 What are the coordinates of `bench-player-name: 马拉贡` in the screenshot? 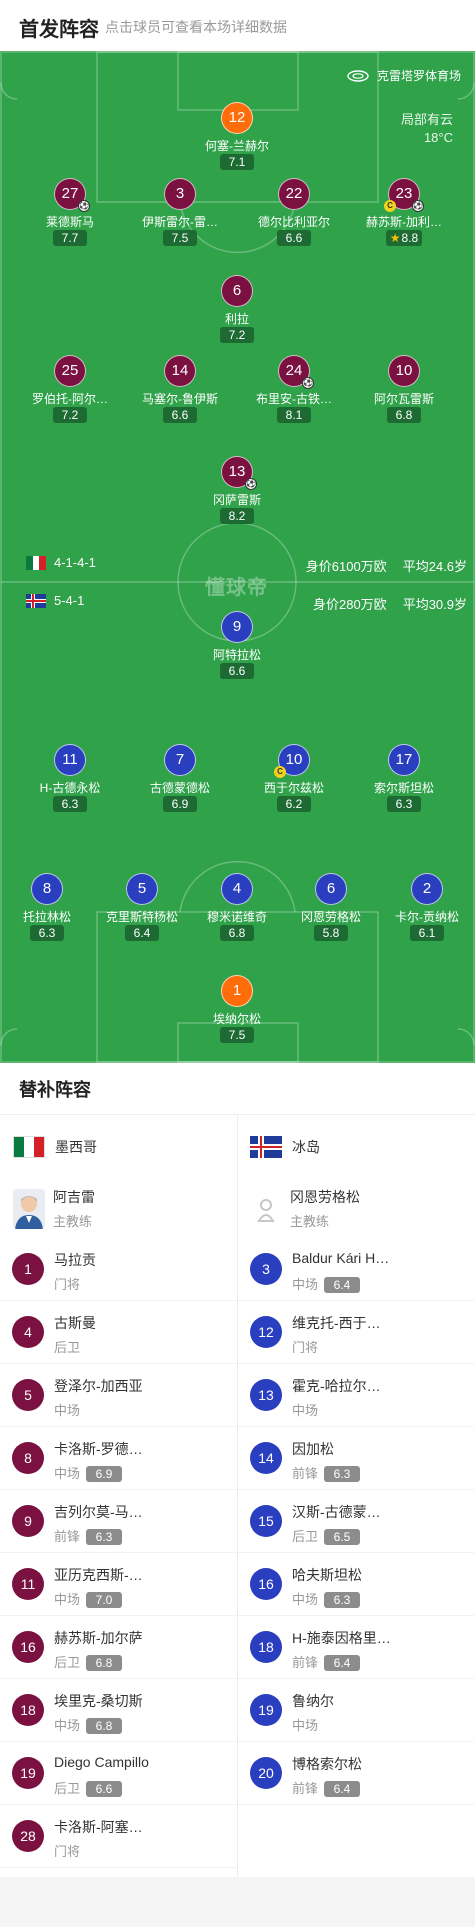 It's located at (75, 1260).